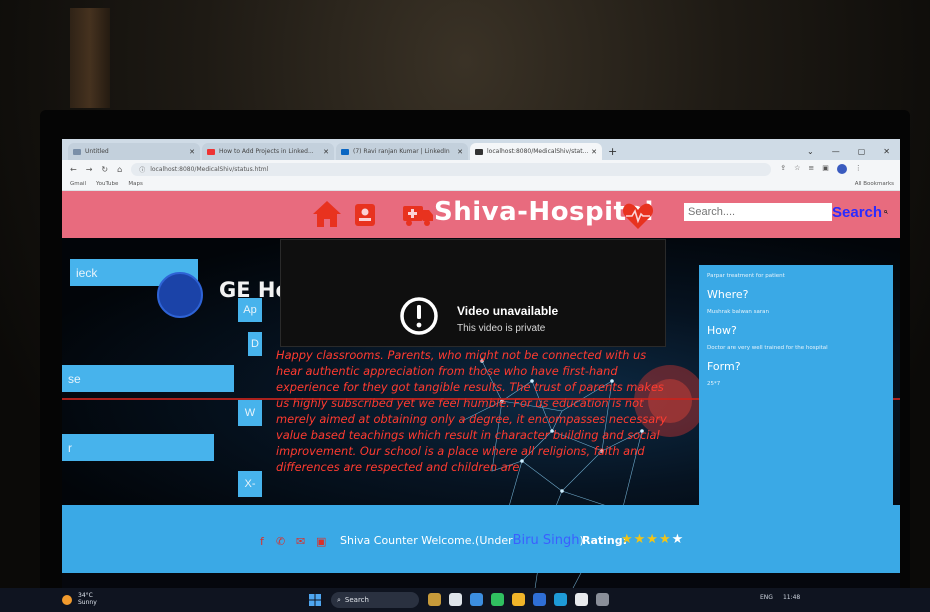  Describe the element at coordinates (90, 58) in the screenshot. I see `wall-background` at that location.